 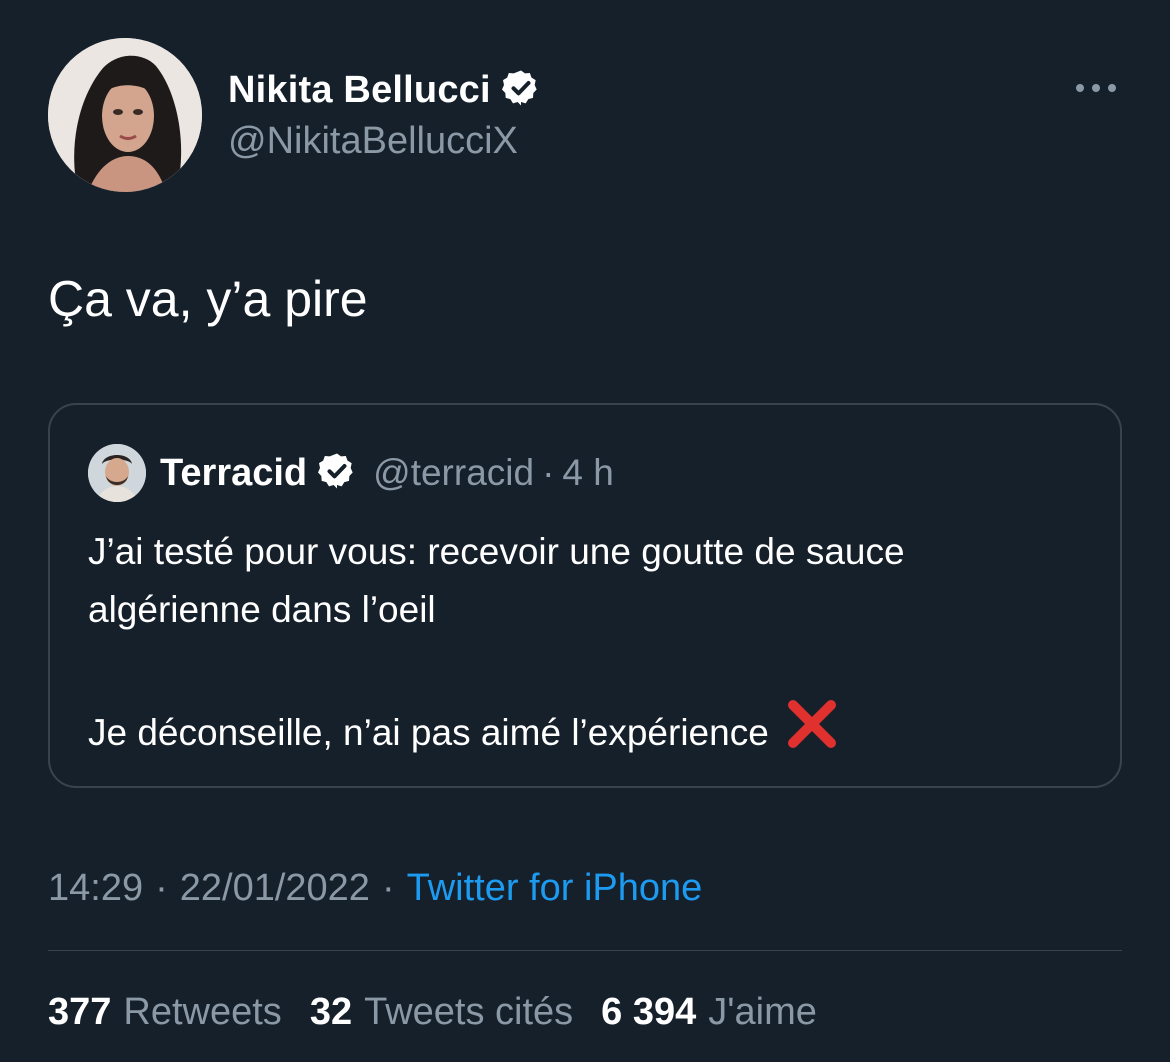 I want to click on more-dots-icon, so click(x=1096, y=88).